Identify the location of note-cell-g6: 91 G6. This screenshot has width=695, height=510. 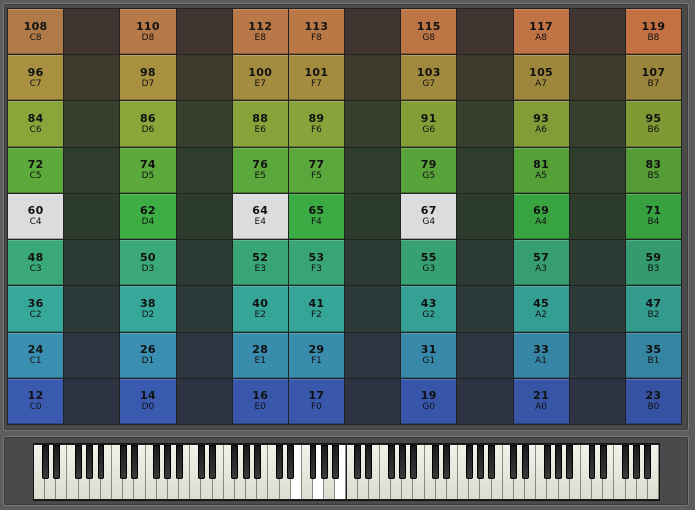
(429, 124).